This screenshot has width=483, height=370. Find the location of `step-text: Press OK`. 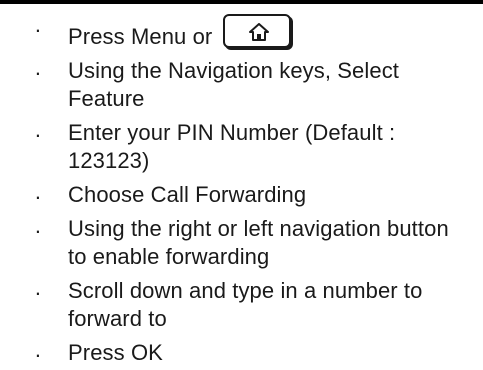

step-text: Press OK is located at coordinates (115, 352).